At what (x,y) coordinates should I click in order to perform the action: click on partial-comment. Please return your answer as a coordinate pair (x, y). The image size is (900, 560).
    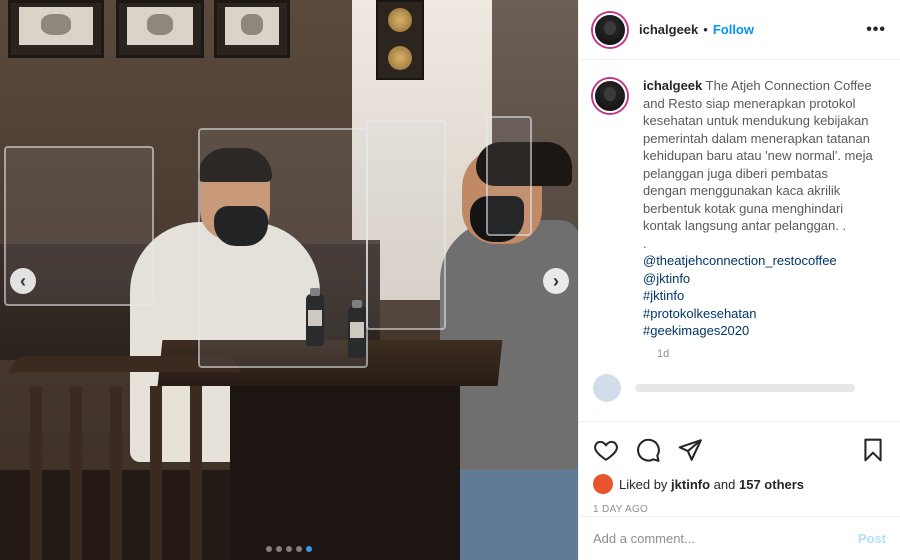
    Looking at the image, I should click on (739, 387).